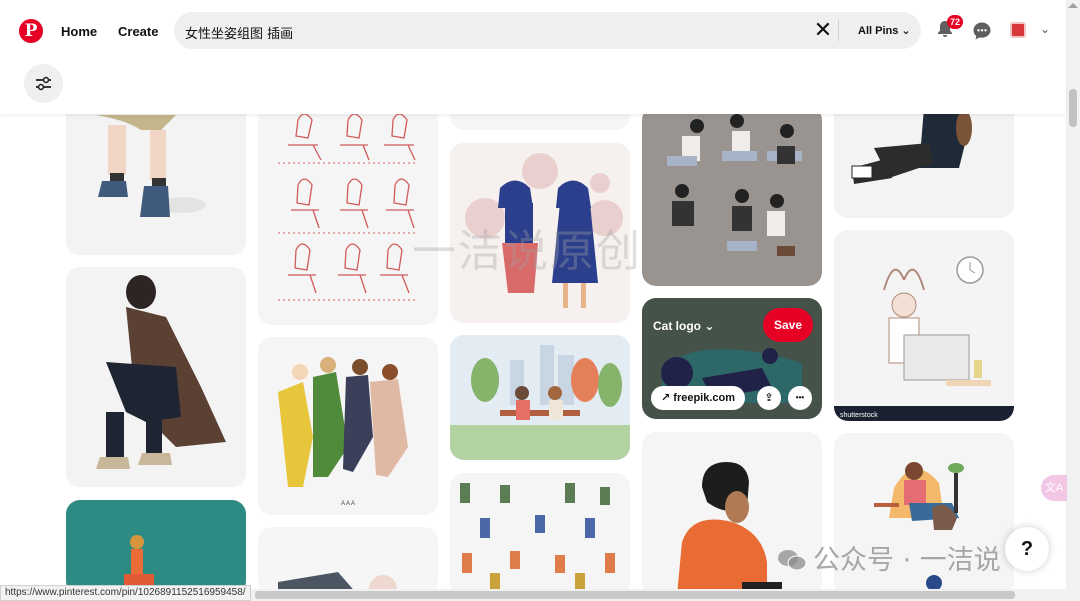 The width and height of the screenshot is (1080, 601). I want to click on pin-woman-stretching-laptop: shutterstock, so click(924, 325).